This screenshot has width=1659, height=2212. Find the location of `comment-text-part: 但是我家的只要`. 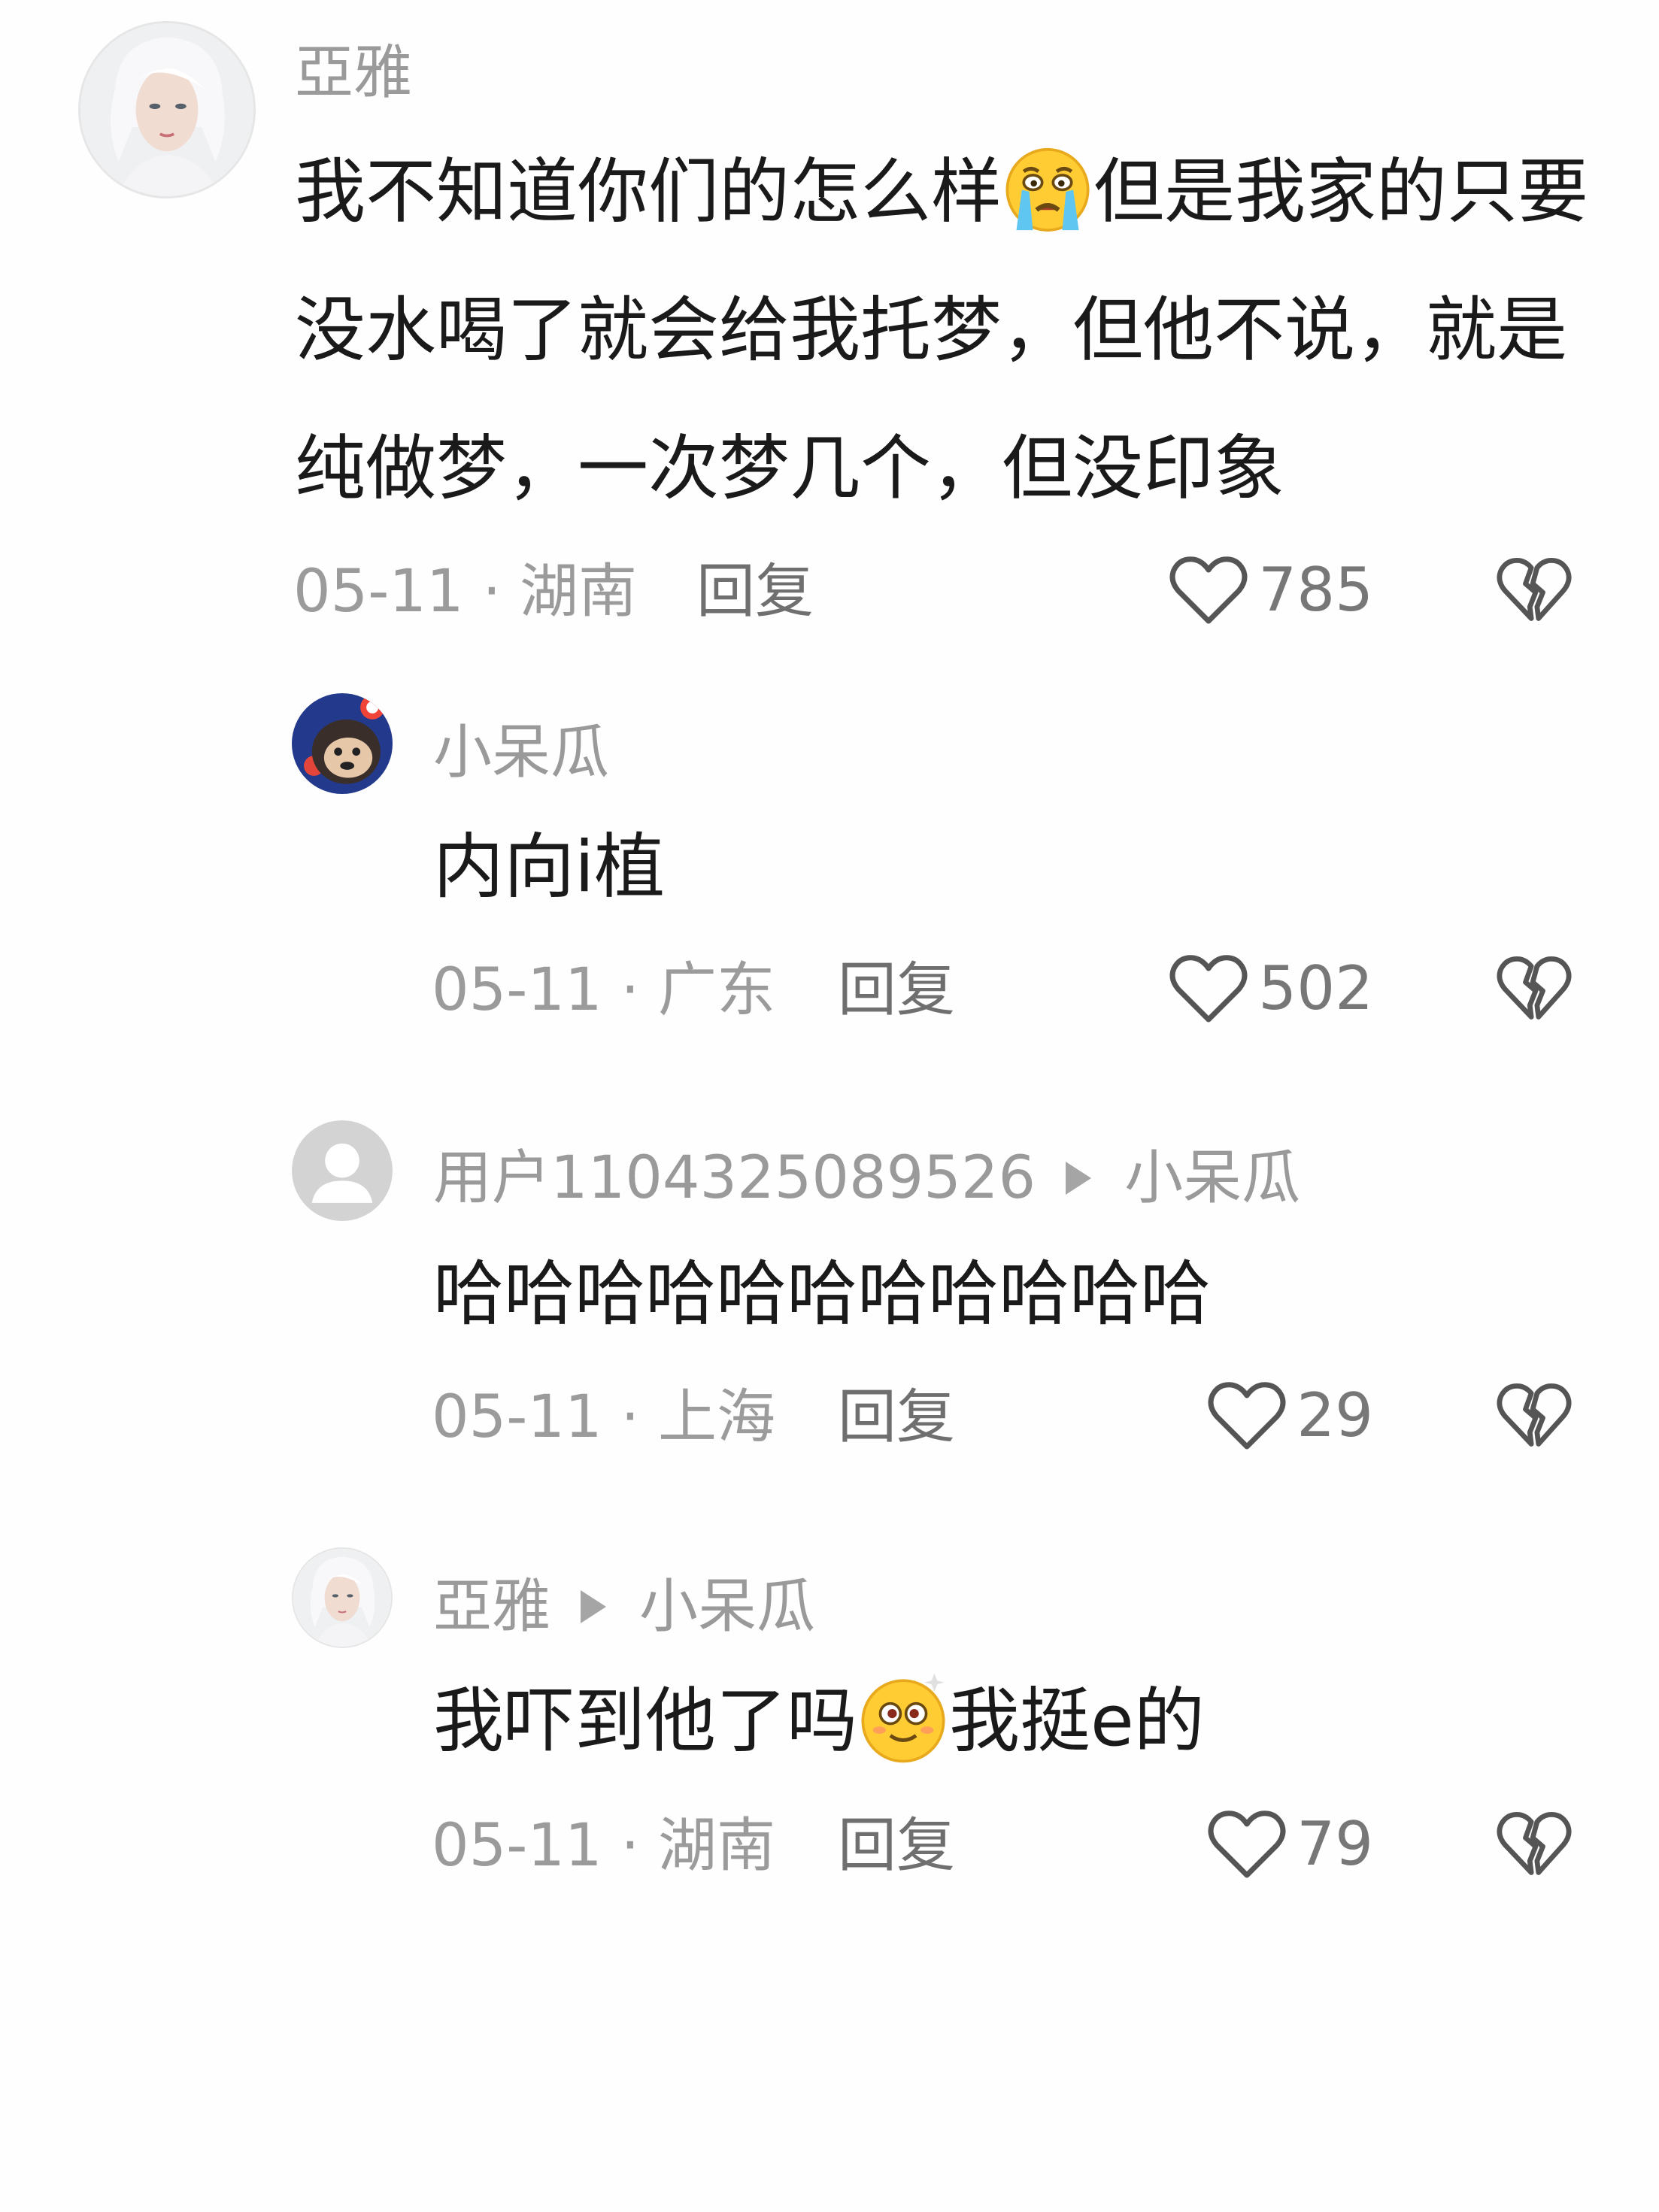

comment-text-part: 但是我家的只要 is located at coordinates (1341, 192).